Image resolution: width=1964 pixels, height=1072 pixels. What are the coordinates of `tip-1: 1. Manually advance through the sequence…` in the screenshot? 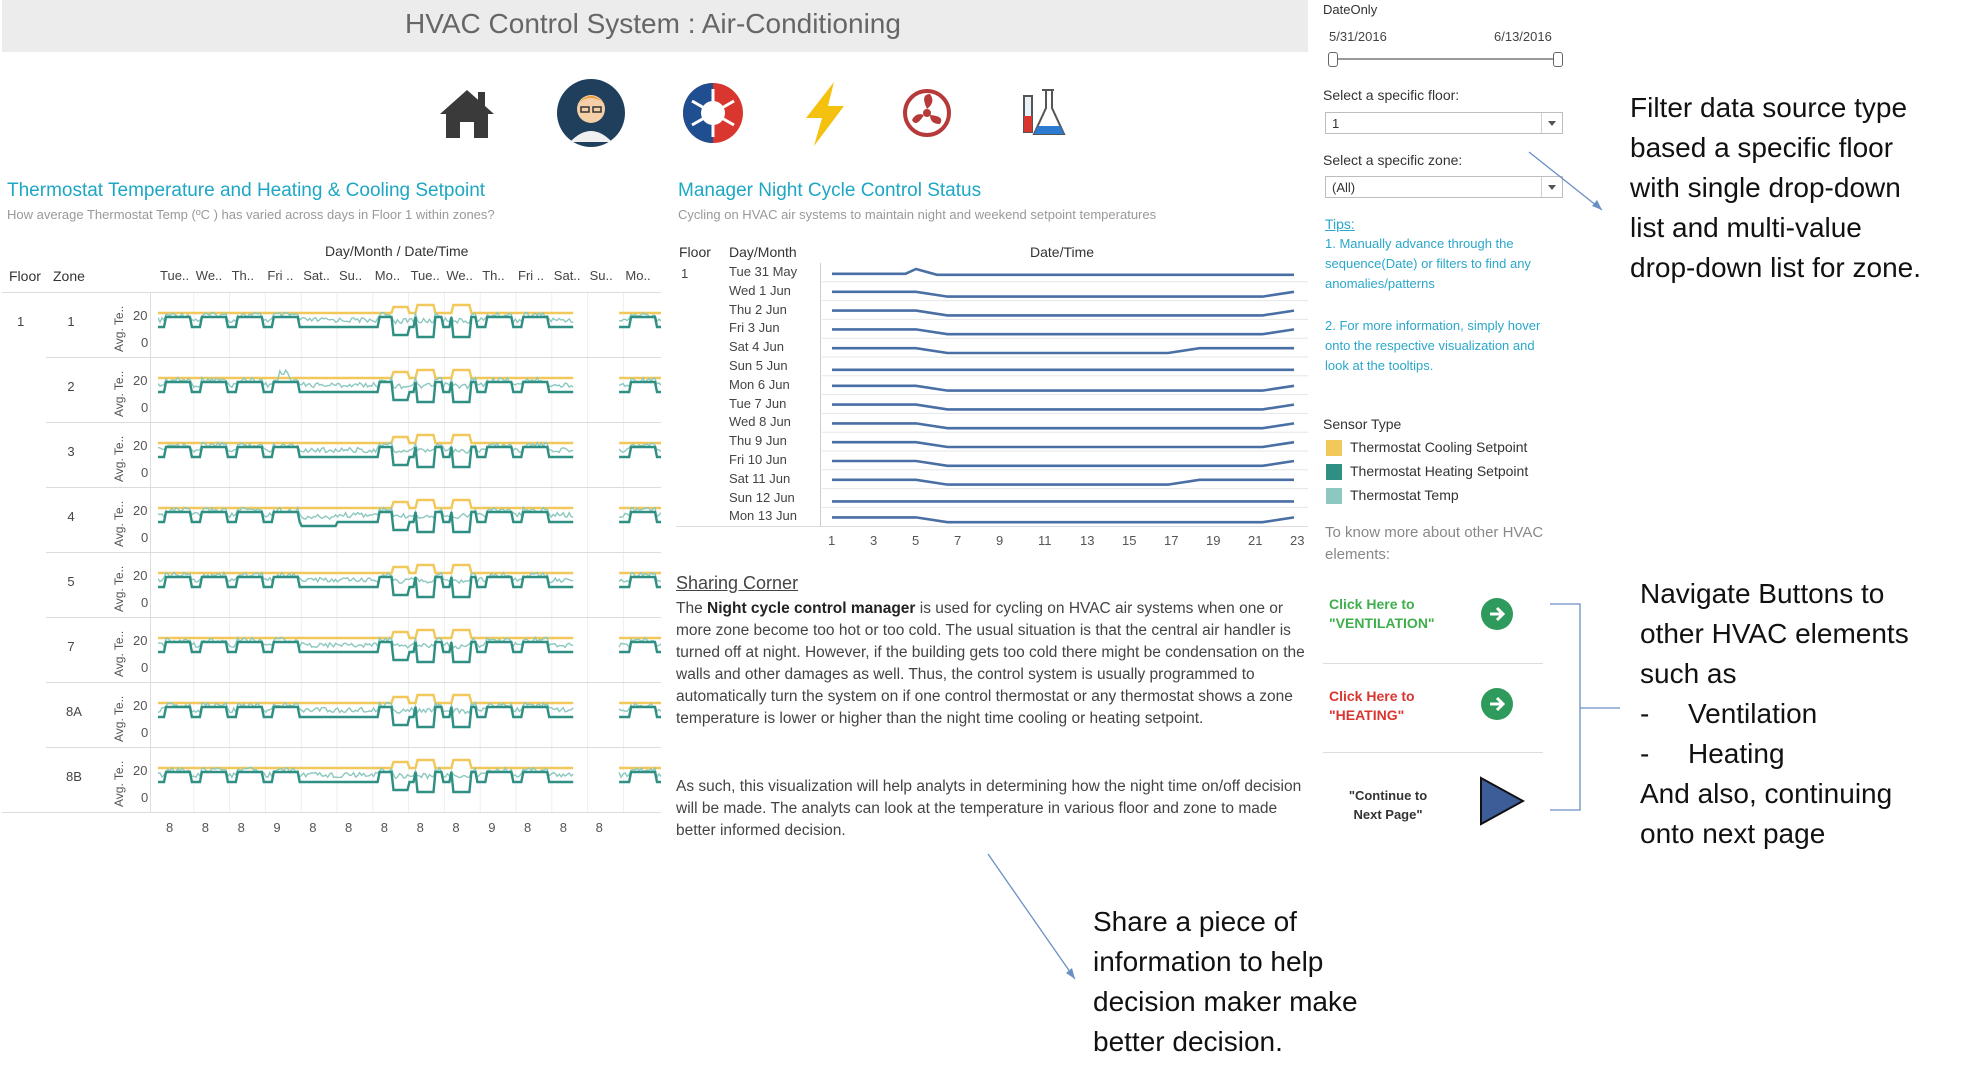 It's located at (1428, 263).